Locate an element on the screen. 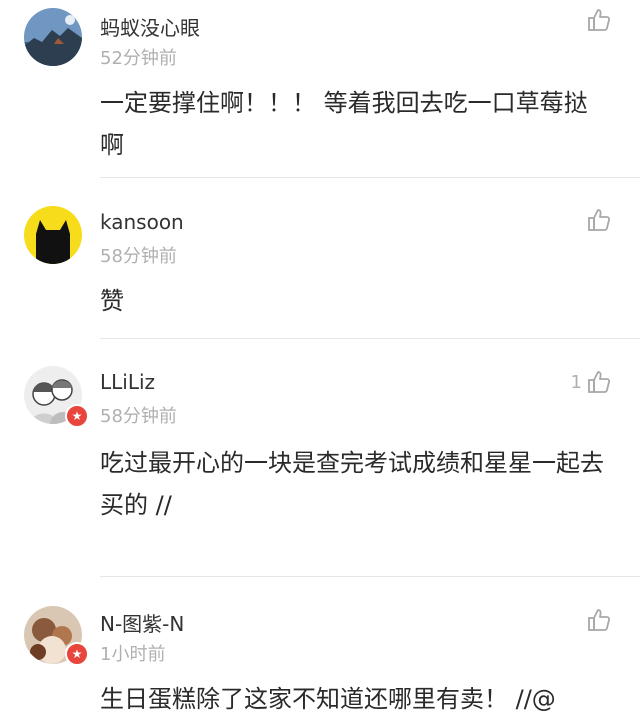 The width and height of the screenshot is (640, 723). like-count: 1 is located at coordinates (576, 382).